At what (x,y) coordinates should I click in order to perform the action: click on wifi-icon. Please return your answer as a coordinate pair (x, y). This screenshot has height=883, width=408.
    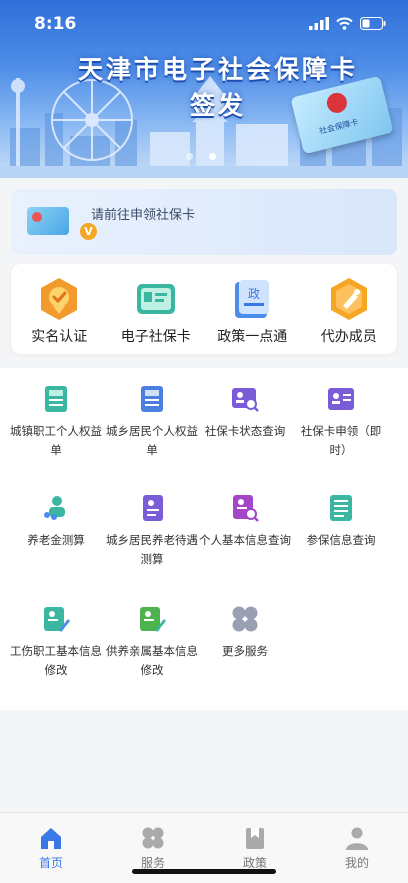
    Looking at the image, I should click on (344, 23).